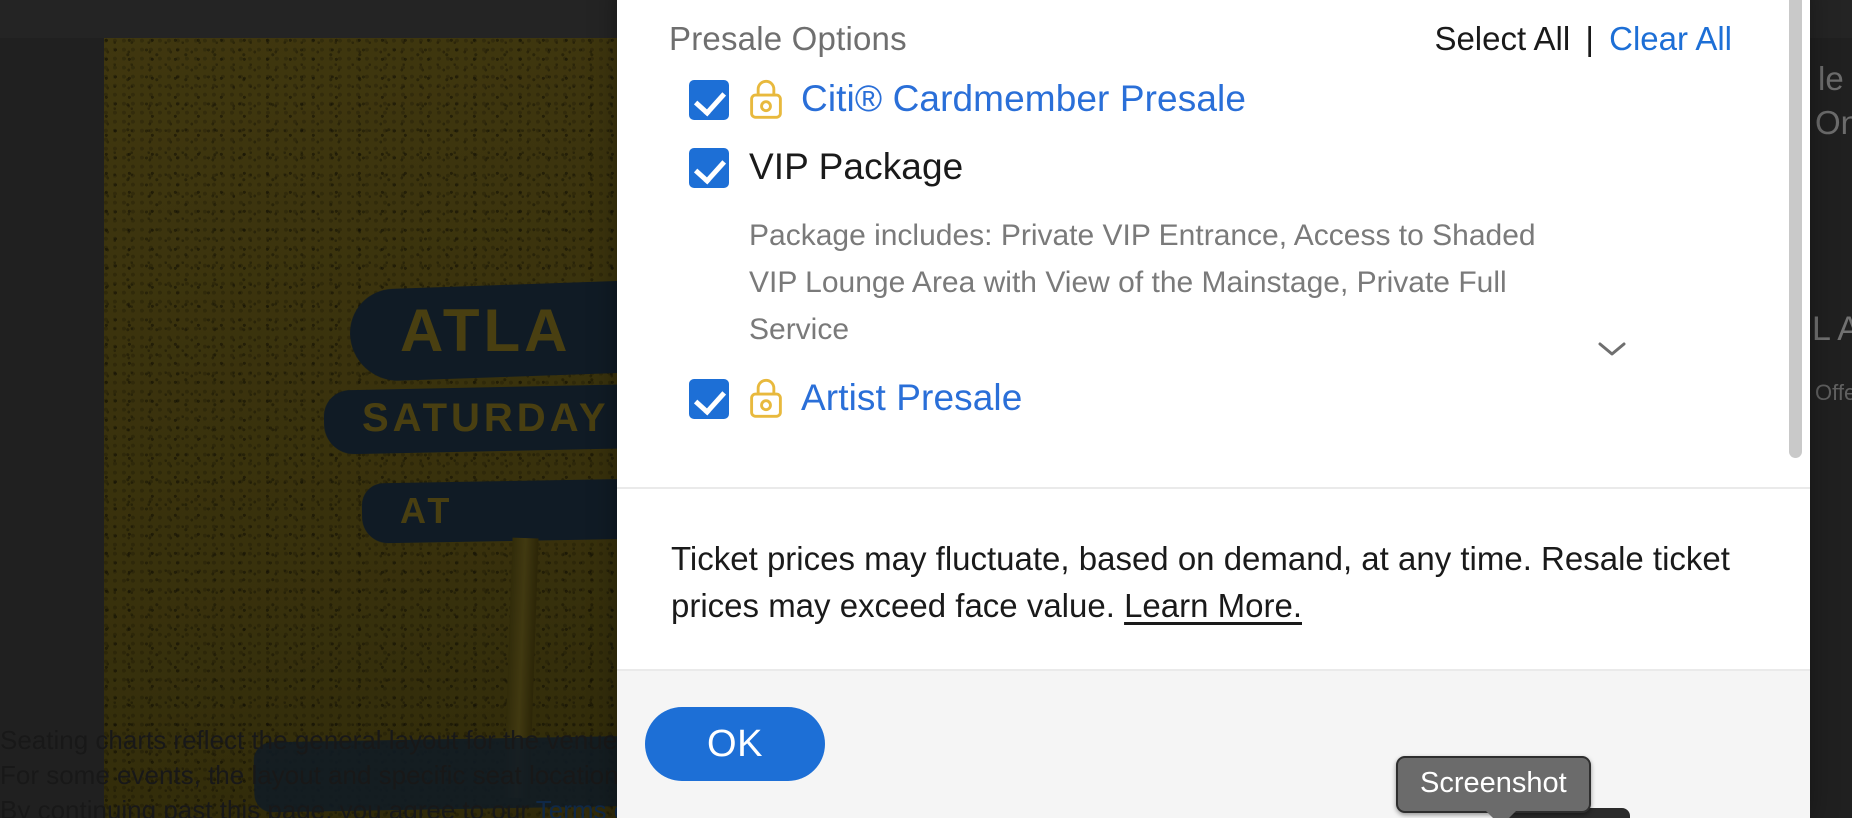 Image resolution: width=1852 pixels, height=818 pixels. I want to click on learn-more-link: Learn More., so click(1213, 605).